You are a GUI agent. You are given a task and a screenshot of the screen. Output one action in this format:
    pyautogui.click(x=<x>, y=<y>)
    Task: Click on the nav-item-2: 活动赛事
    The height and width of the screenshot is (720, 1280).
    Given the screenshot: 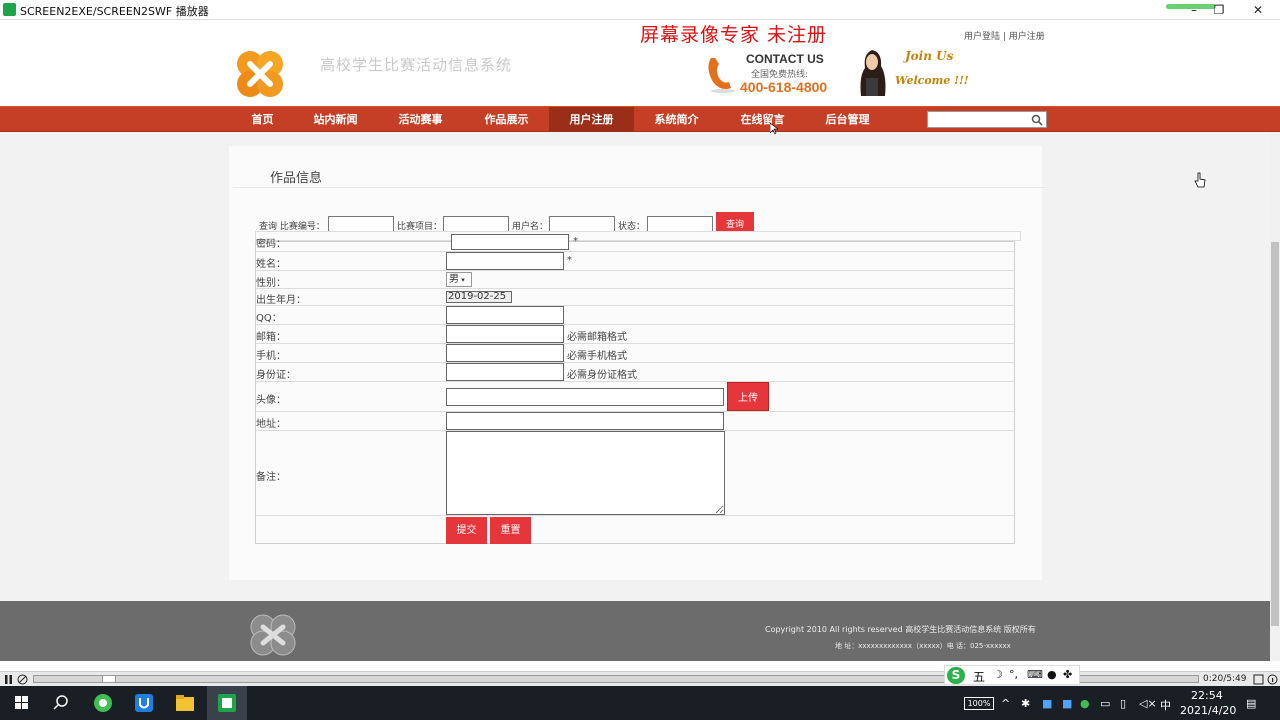 What is the action you would take?
    pyautogui.click(x=420, y=119)
    